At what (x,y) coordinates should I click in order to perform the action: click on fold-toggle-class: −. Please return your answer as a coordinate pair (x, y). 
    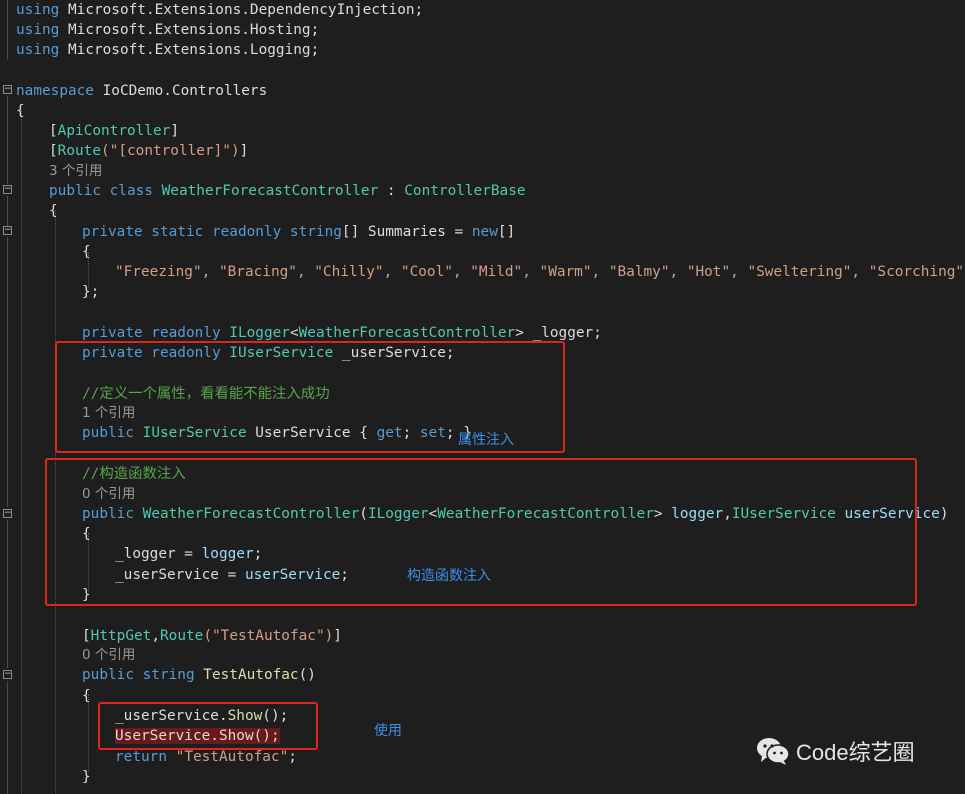
    Looking at the image, I should click on (7, 189).